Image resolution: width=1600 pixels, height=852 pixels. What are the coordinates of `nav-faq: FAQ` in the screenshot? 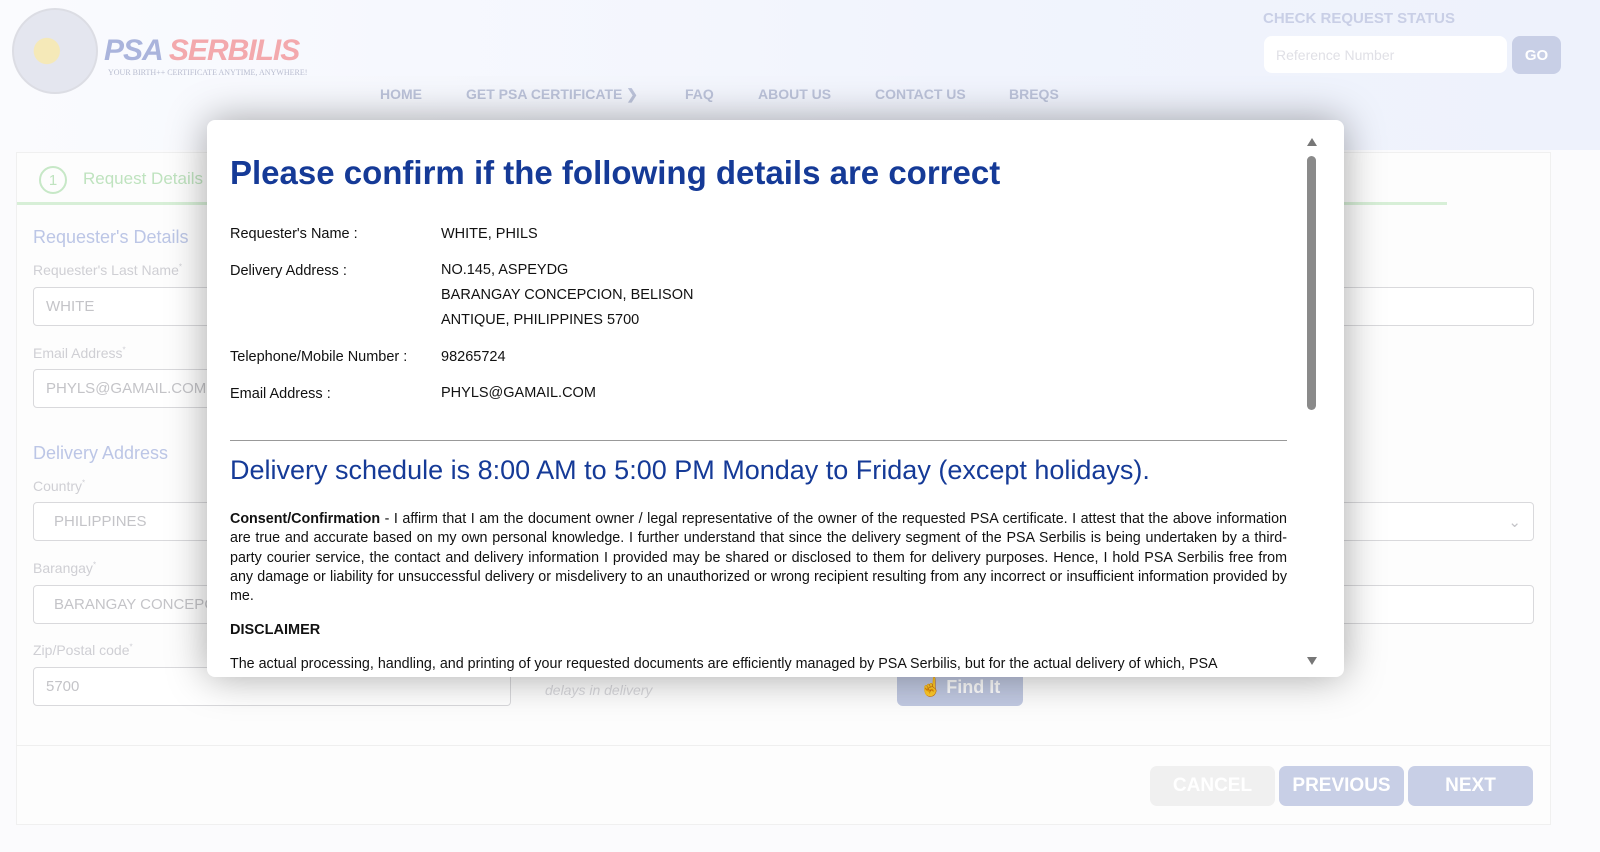 It's located at (699, 94).